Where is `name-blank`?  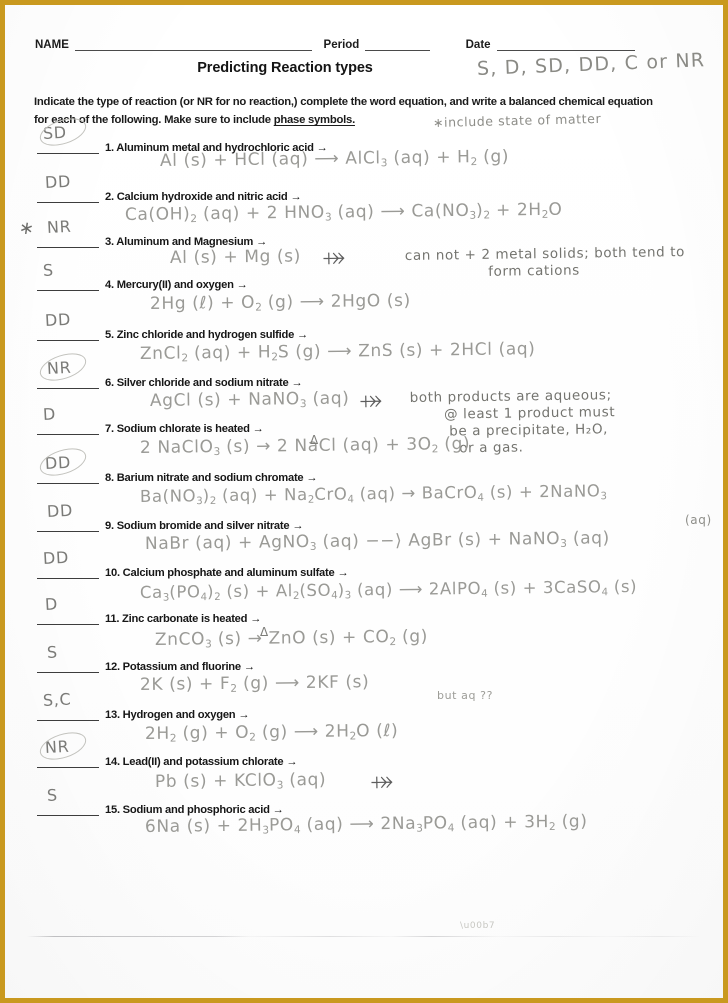 name-blank is located at coordinates (193, 44).